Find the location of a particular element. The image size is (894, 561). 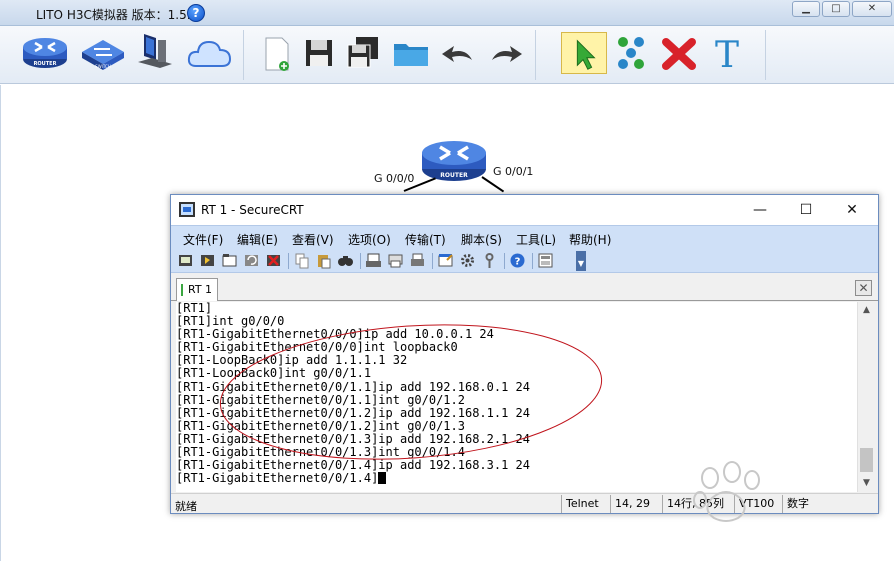

text-icon: T is located at coordinates (727, 55).